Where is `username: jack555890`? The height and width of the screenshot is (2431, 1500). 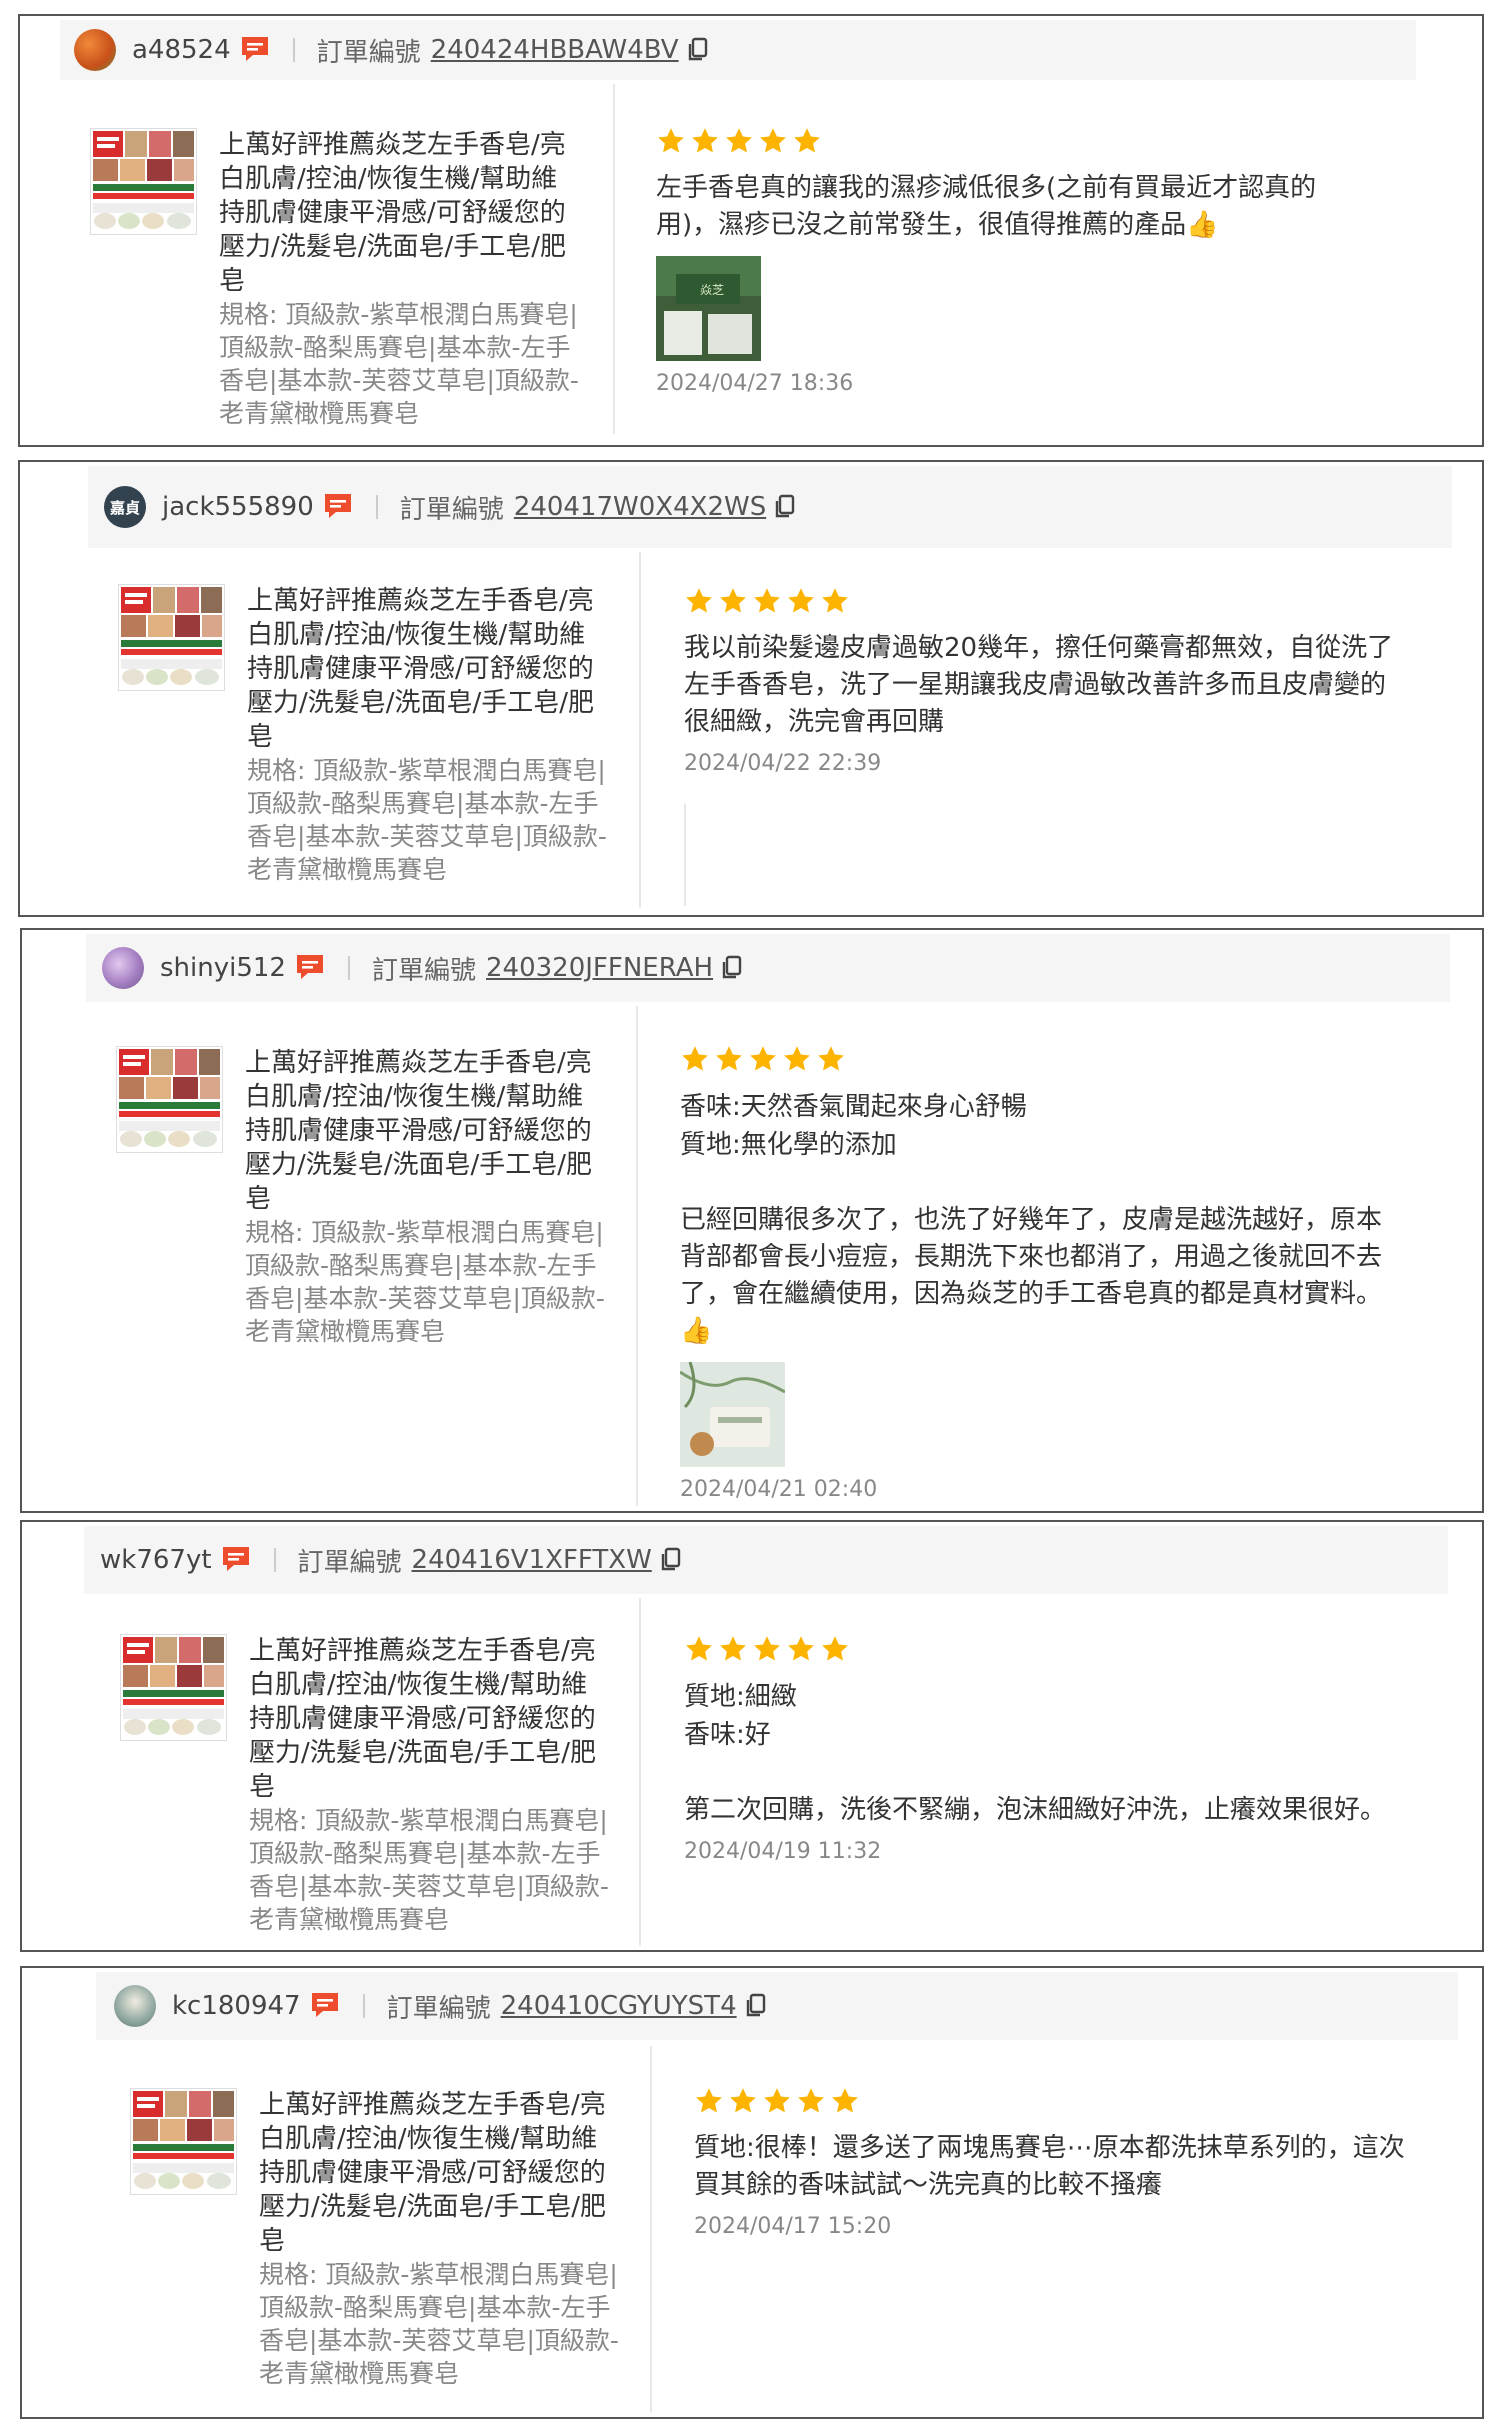 username: jack555890 is located at coordinates (238, 507).